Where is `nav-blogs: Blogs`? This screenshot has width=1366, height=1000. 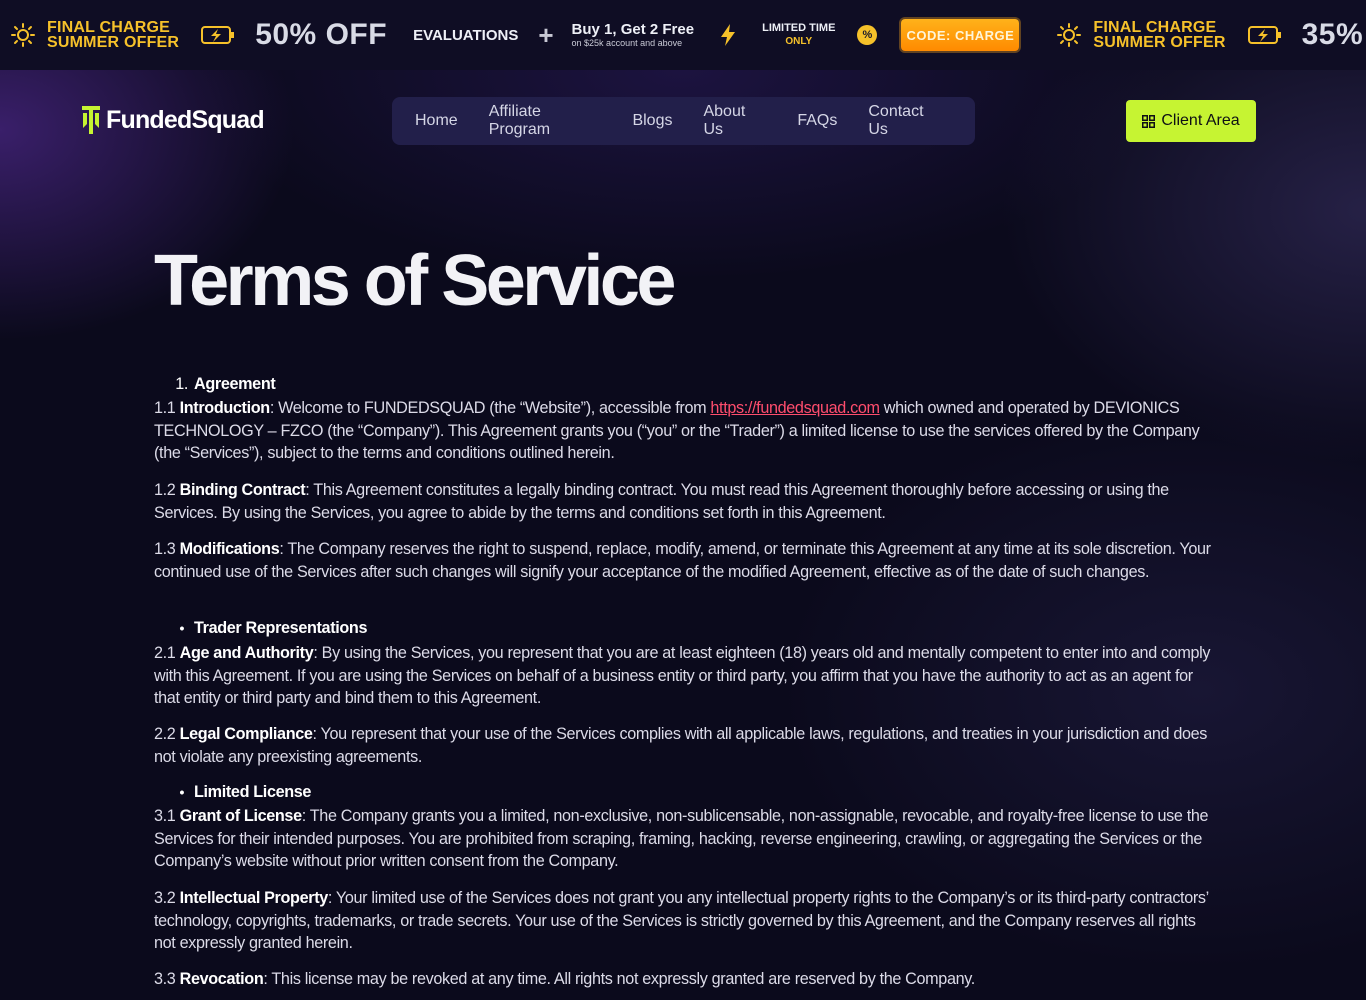 nav-blogs: Blogs is located at coordinates (652, 121).